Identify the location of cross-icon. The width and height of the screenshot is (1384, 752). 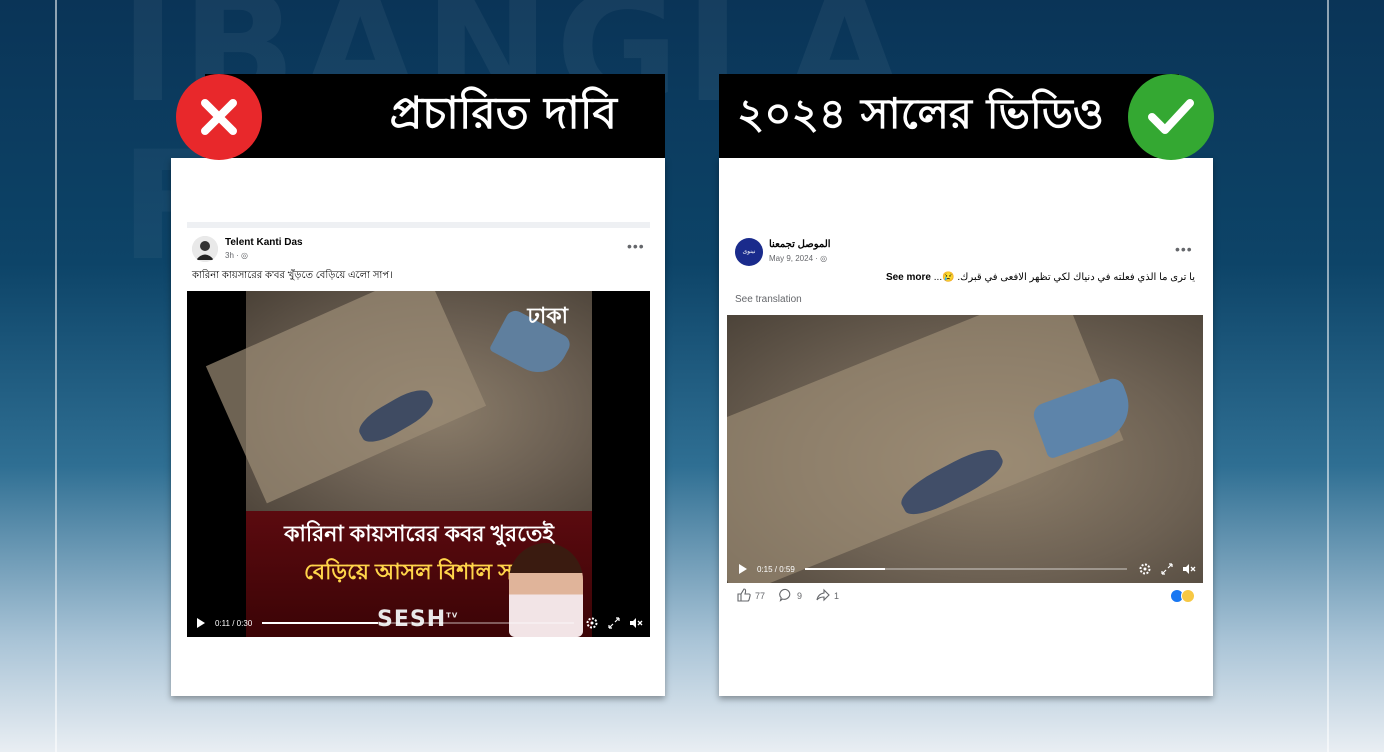
(219, 117).